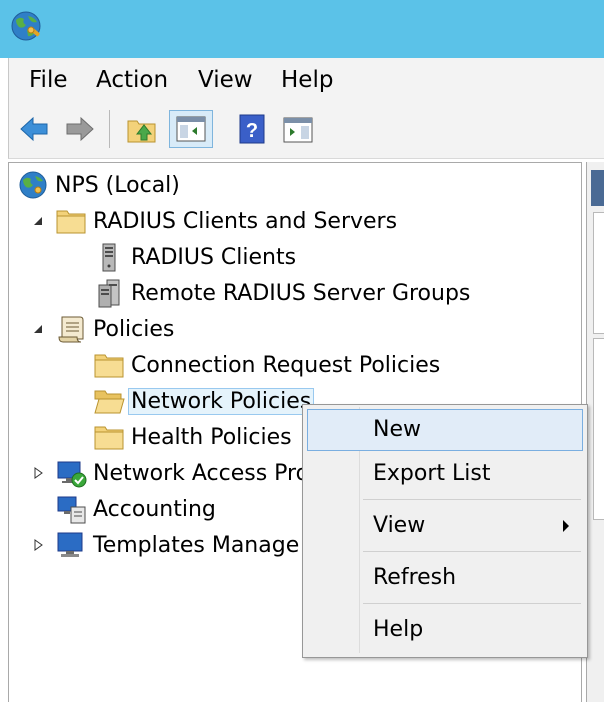 The width and height of the screenshot is (604, 702). Describe the element at coordinates (34, 129) in the screenshot. I see `back-arrow-icon` at that location.